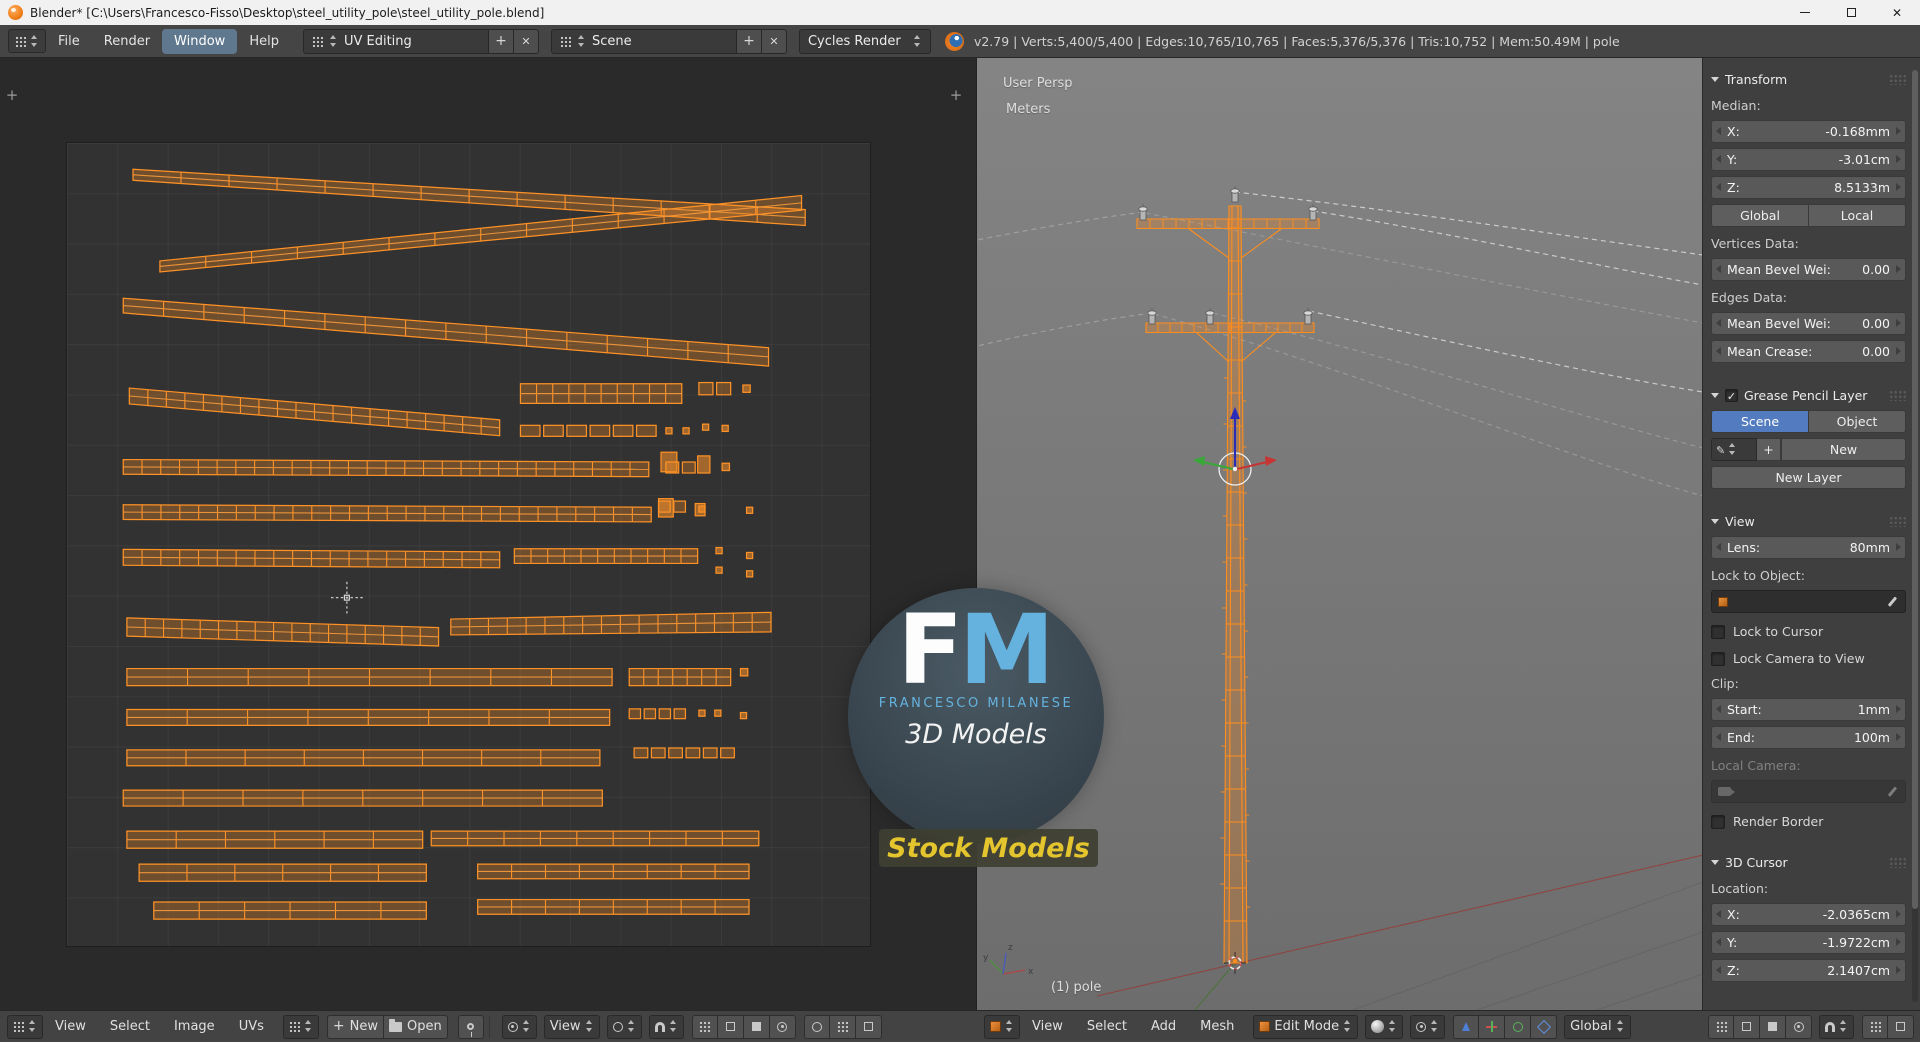 Image resolution: width=1920 pixels, height=1042 pixels. Describe the element at coordinates (1760, 421) in the screenshot. I see `gp-scene-tab: Scene` at that location.